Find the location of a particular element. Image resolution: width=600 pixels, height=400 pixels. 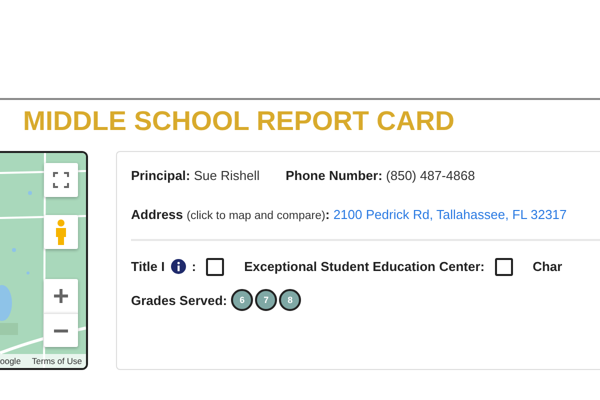

plus-icon is located at coordinates (61, 296).